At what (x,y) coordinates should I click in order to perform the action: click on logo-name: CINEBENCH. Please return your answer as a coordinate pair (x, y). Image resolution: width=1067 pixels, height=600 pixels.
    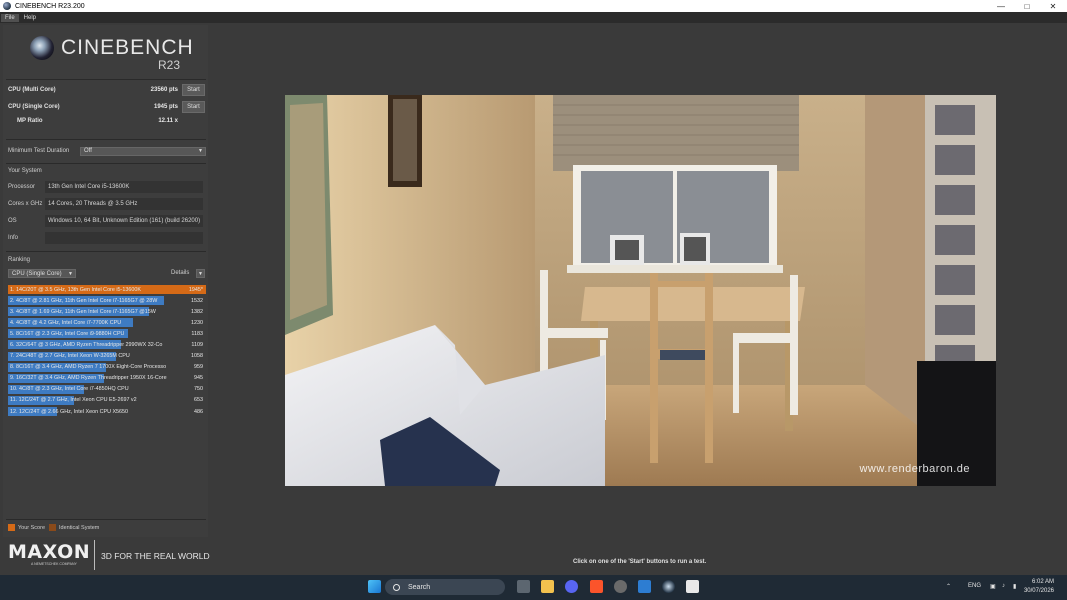
    Looking at the image, I should click on (127, 47).